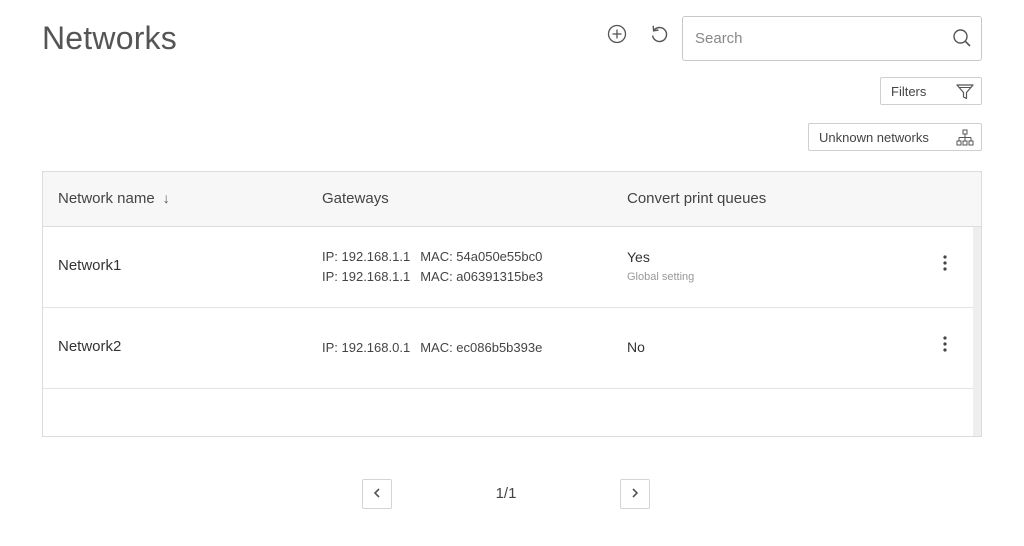 This screenshot has width=1024, height=546. Describe the element at coordinates (506, 493) in the screenshot. I see `page-indicator: 1/1` at that location.